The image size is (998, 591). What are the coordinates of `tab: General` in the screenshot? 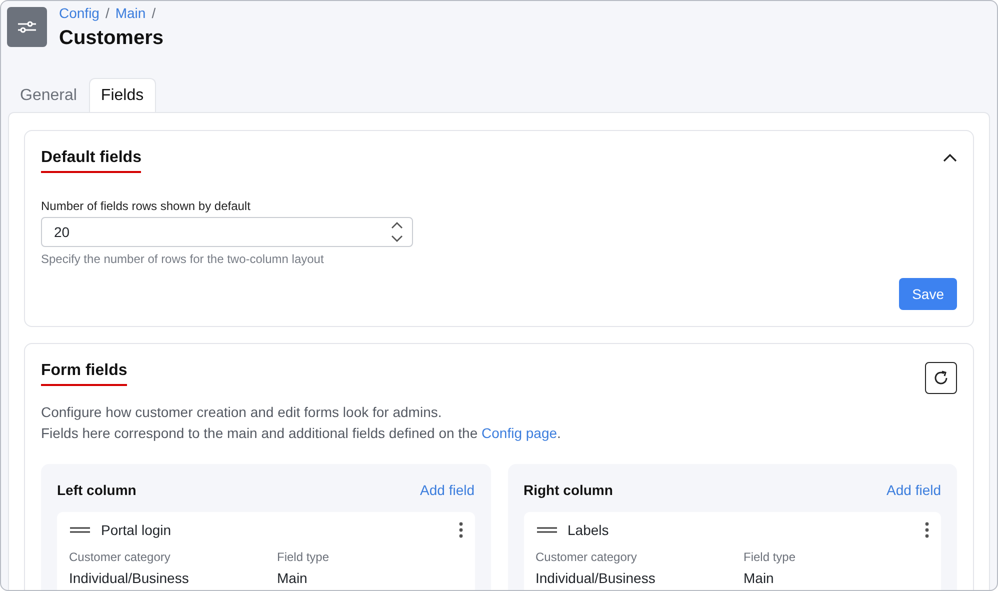 It's located at (48, 95).